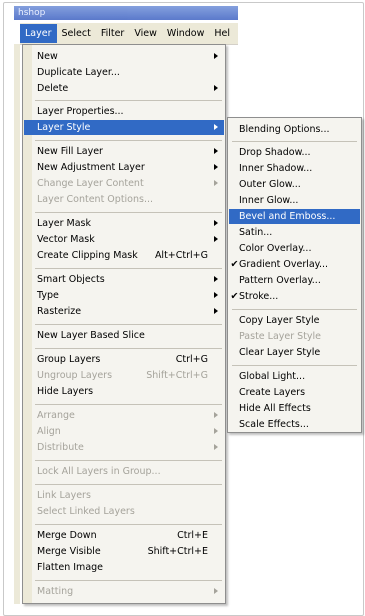  Describe the element at coordinates (124, 375) in the screenshot. I see `menu-item-ungroup-layers: Ungroup Layers Shift+Ctrl+G` at that location.